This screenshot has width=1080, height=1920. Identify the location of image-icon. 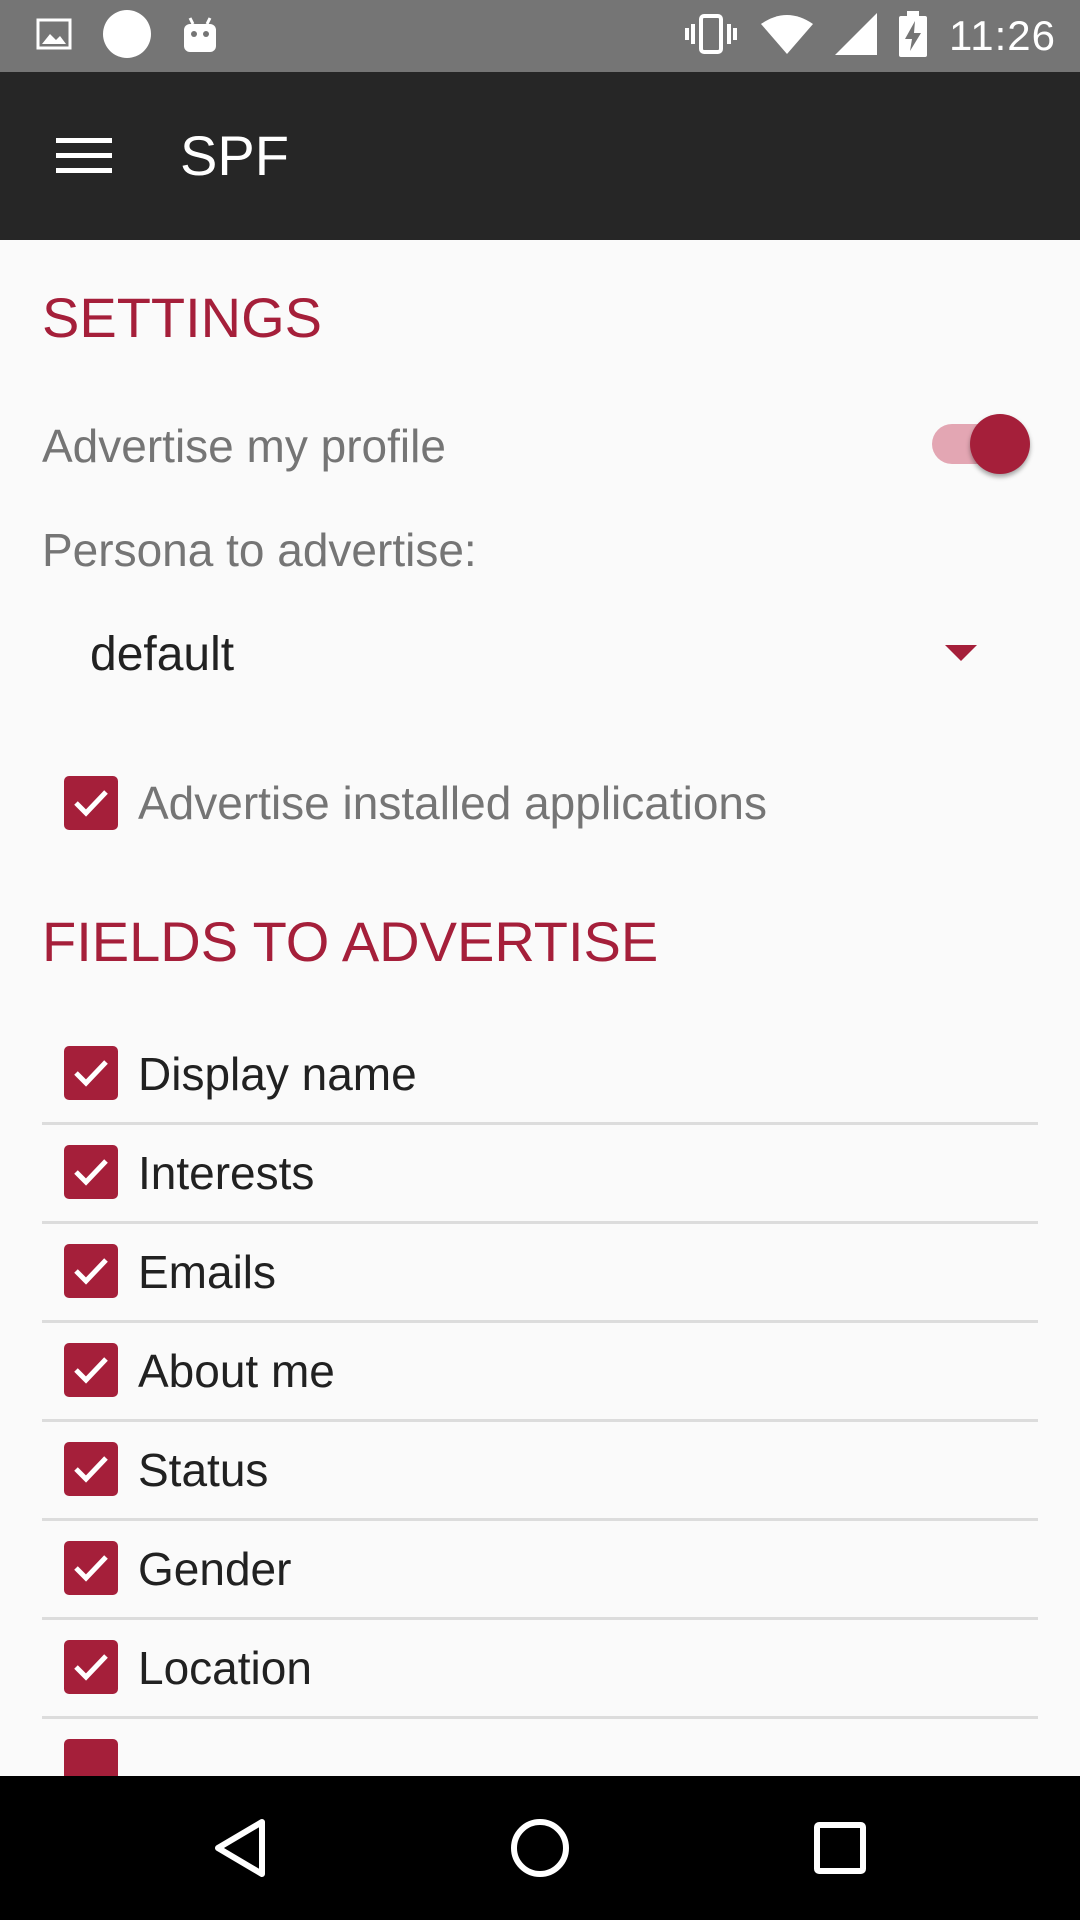
(54, 36).